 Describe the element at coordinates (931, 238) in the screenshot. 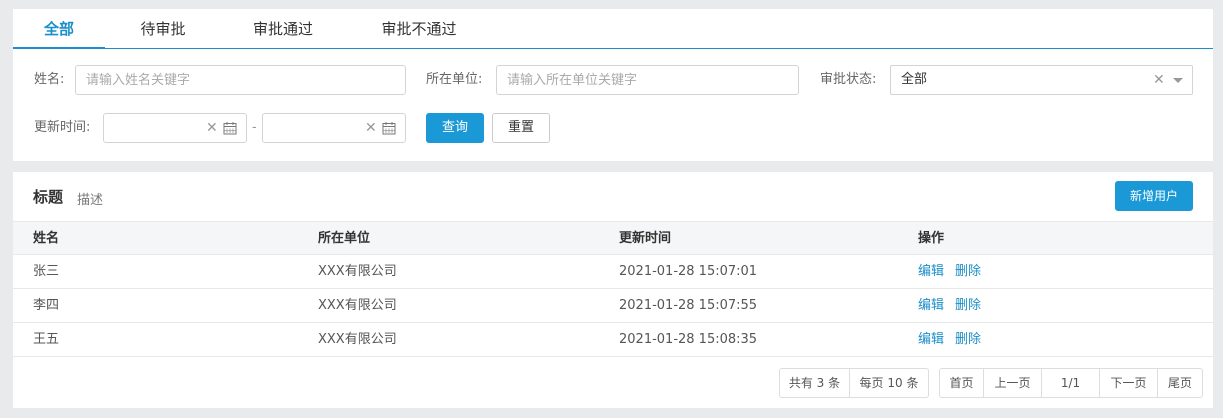

I see `column-header-actions: 操作` at that location.